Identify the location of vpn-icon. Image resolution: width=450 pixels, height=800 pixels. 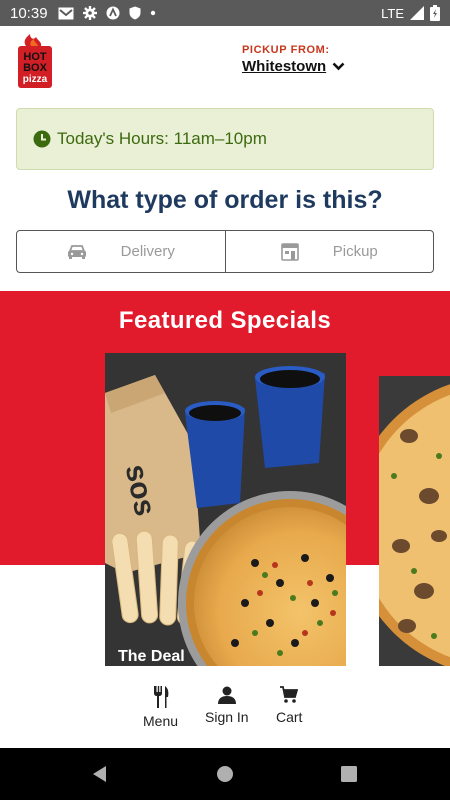
(113, 13).